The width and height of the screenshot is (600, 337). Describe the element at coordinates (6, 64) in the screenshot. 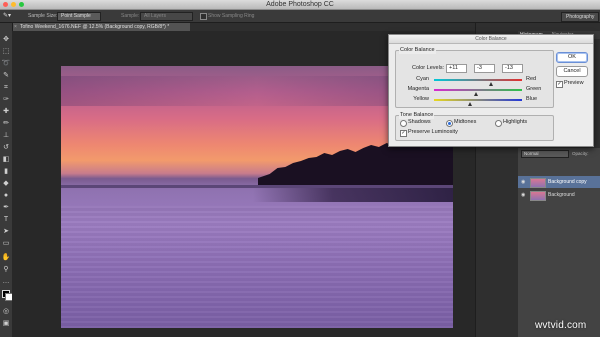

I see `lasso-tool-icon: ➰` at that location.